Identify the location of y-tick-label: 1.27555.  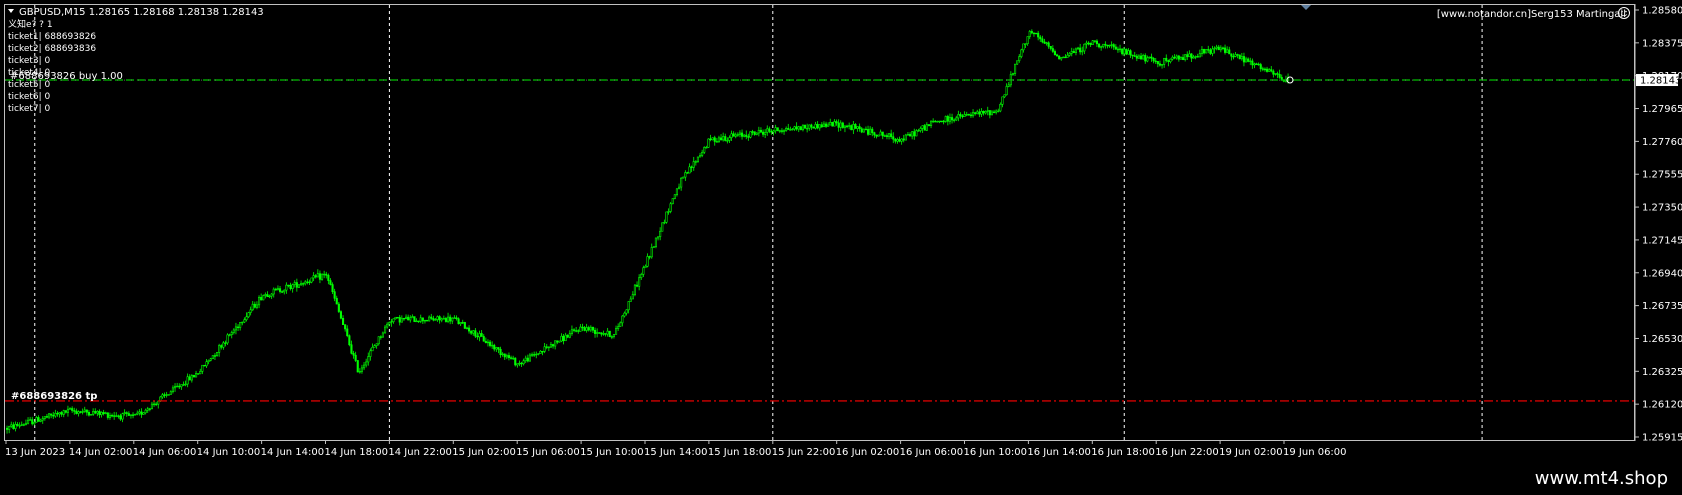
(1662, 175).